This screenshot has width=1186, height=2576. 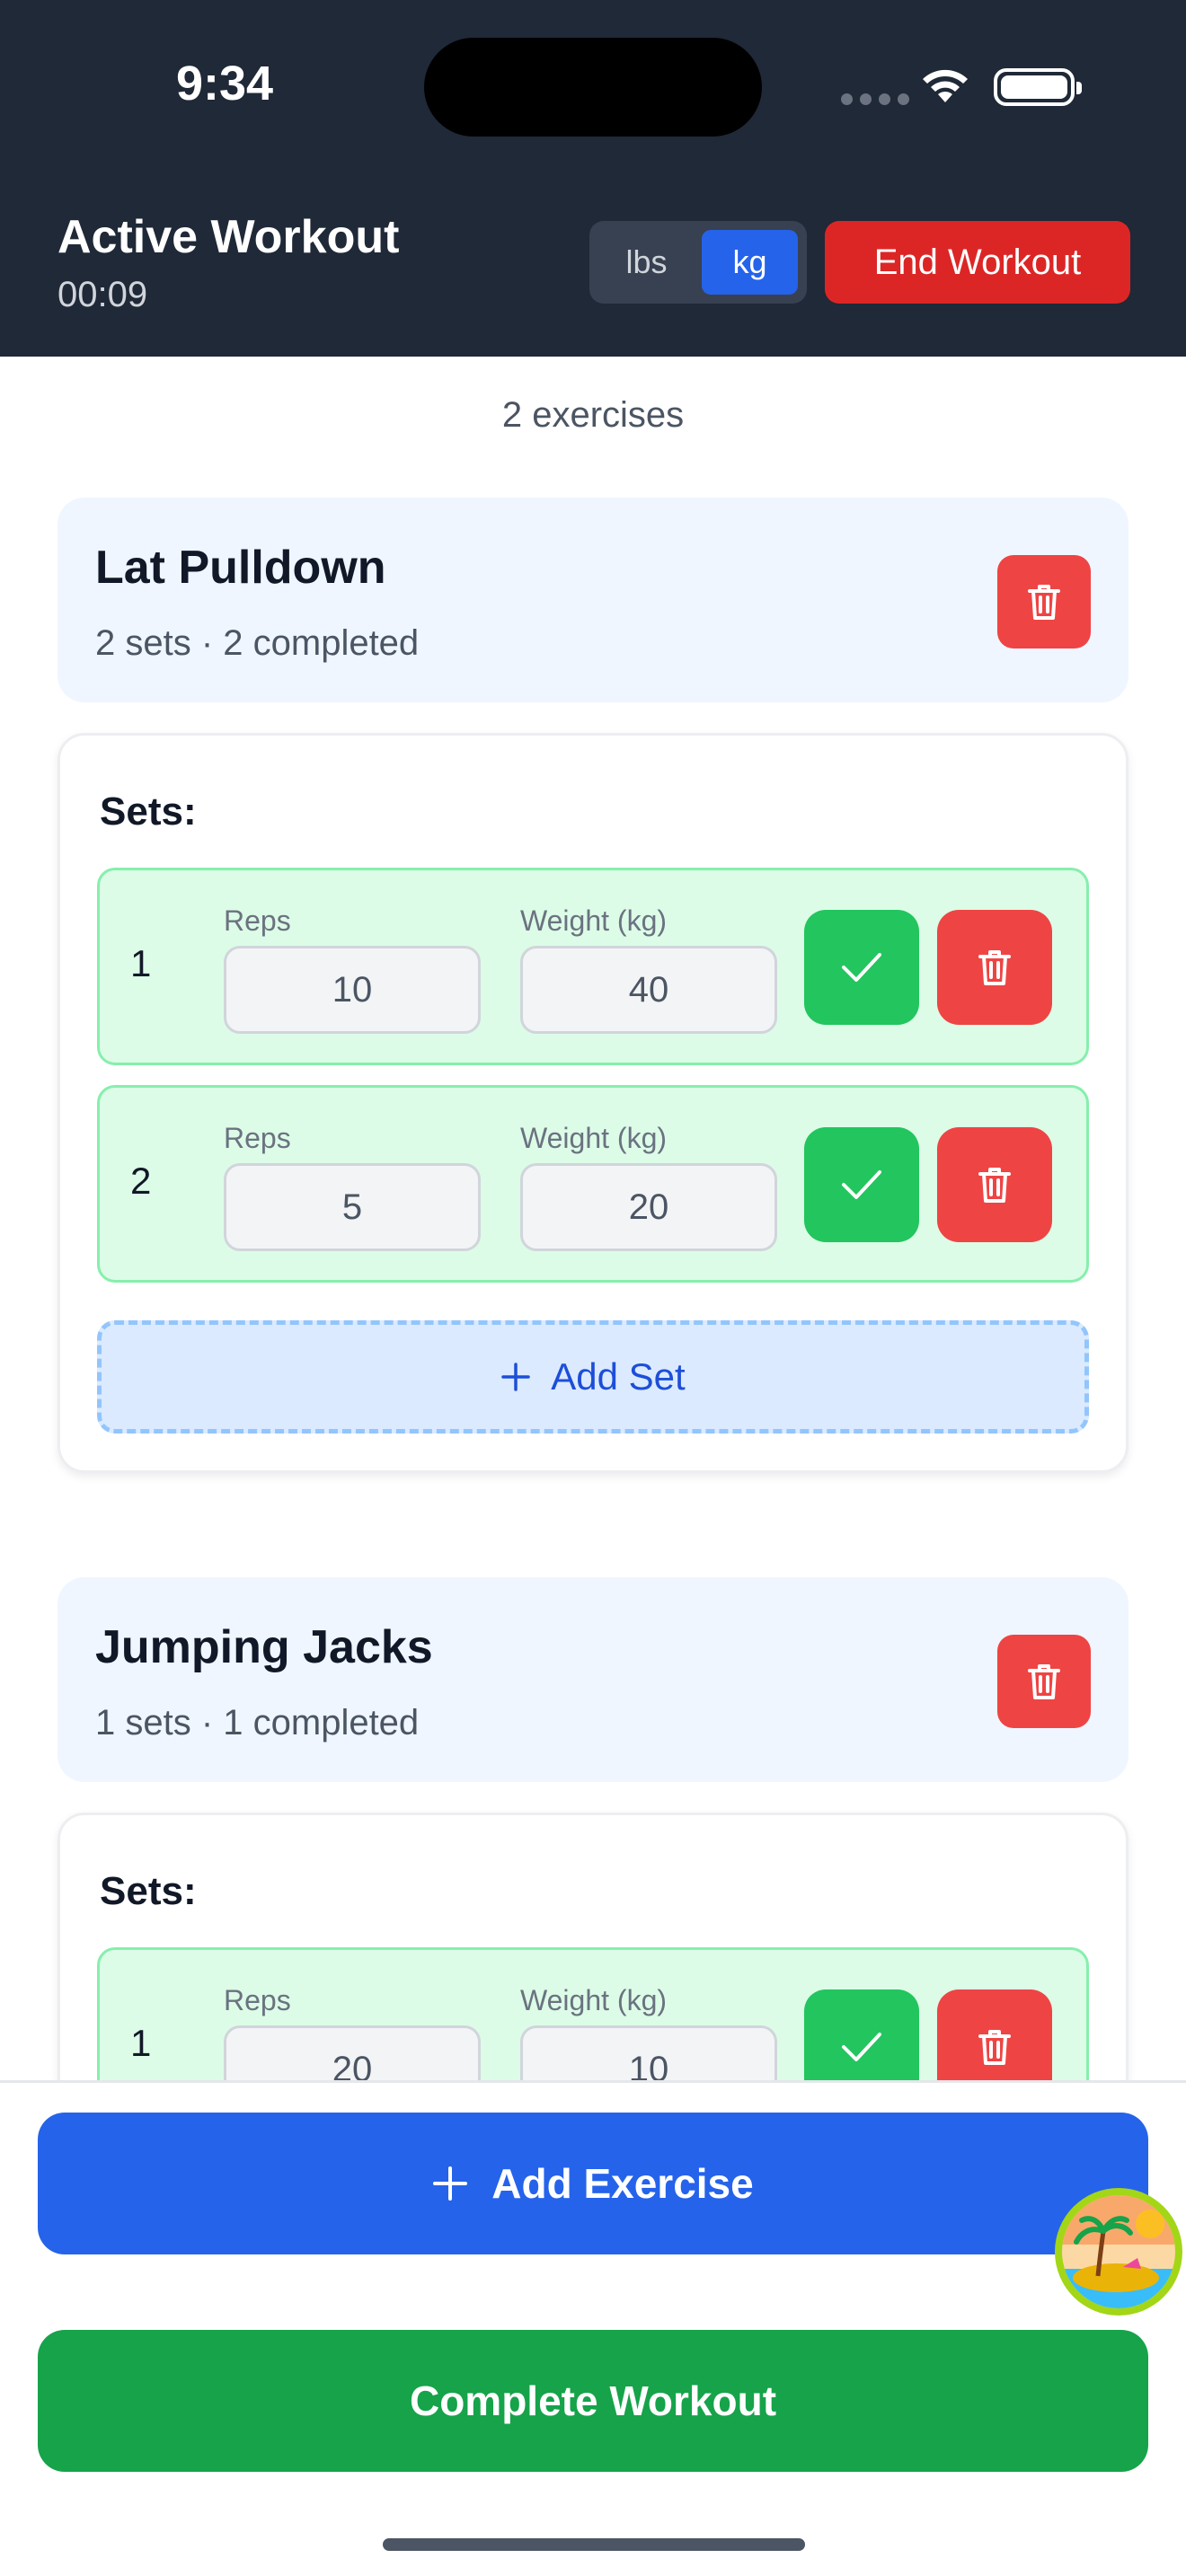 What do you see at coordinates (875, 99) in the screenshot?
I see `cellular-signal-icon` at bounding box center [875, 99].